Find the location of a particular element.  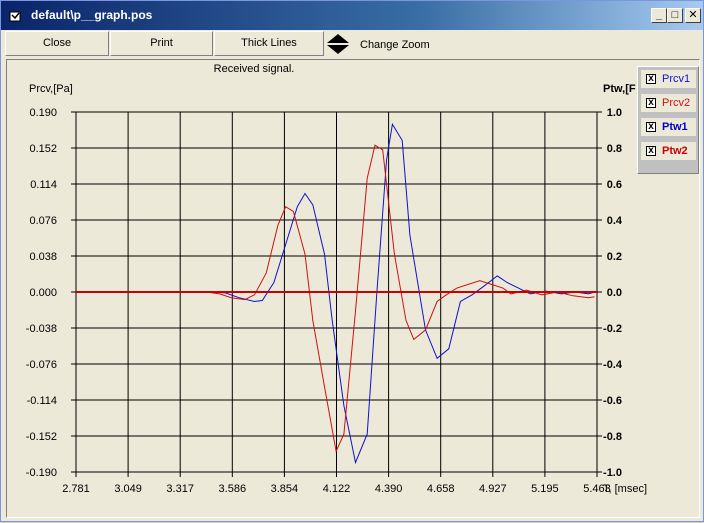

y-tick-label-right: 0.6 is located at coordinates (614, 185).